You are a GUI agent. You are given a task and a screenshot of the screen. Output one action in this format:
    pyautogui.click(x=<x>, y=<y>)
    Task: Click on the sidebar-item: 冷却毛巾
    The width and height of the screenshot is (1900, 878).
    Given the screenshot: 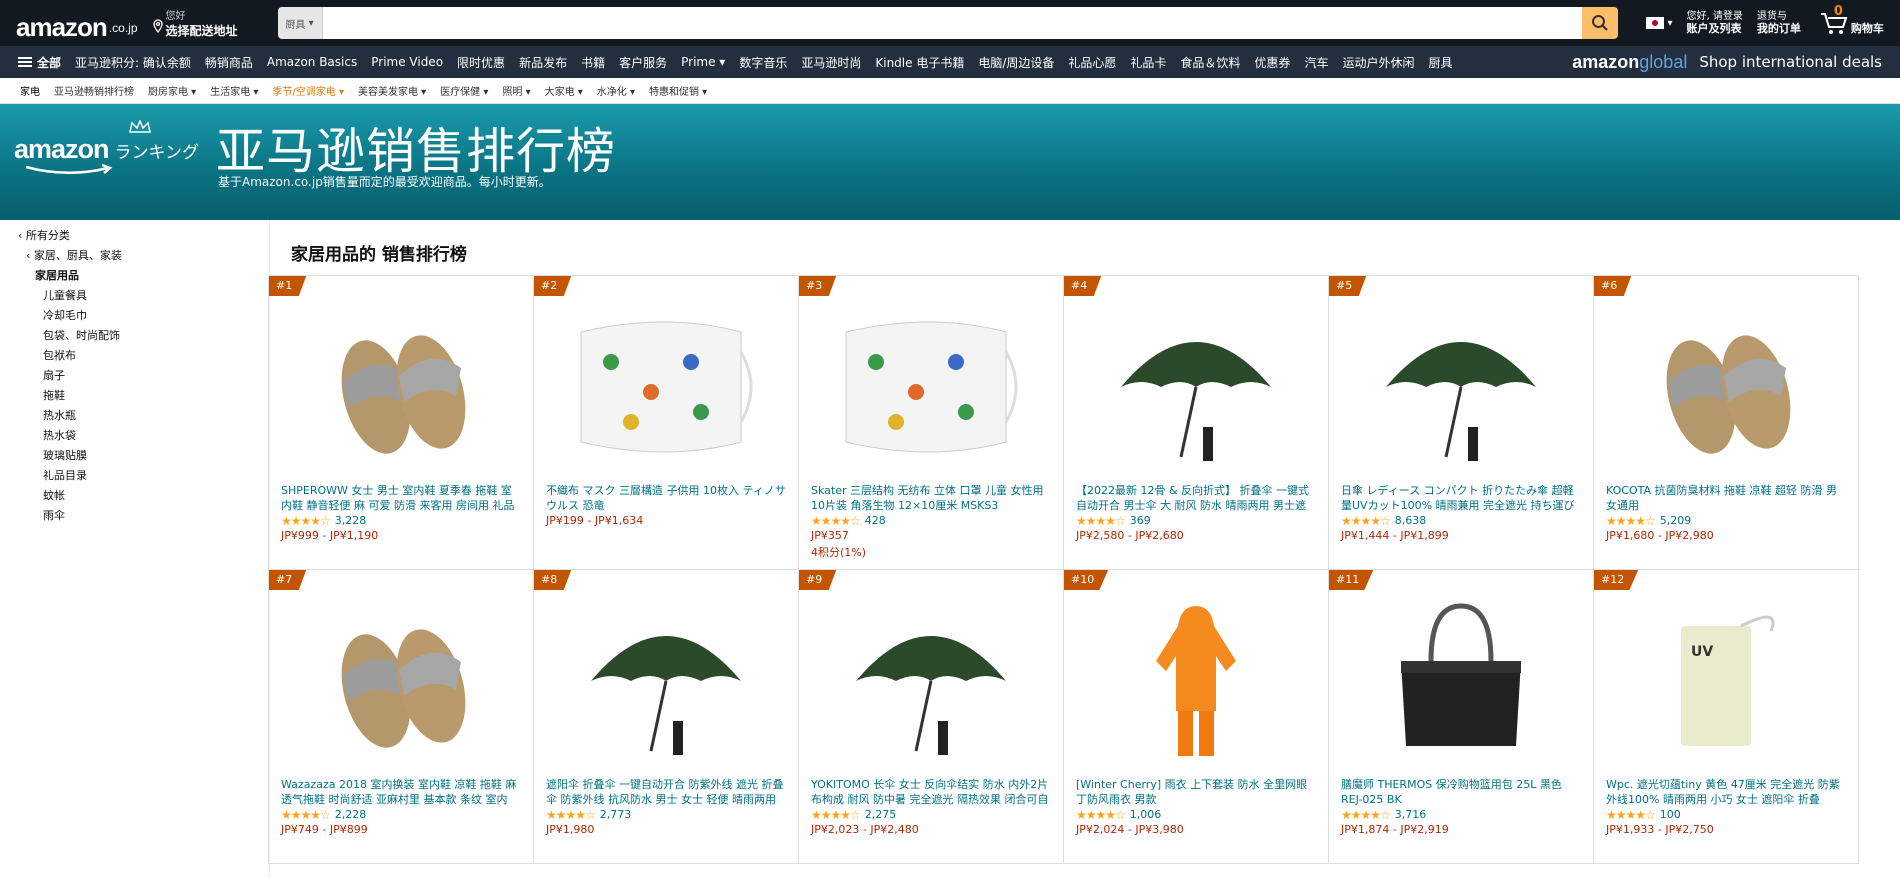 What is the action you would take?
    pyautogui.click(x=143, y=316)
    